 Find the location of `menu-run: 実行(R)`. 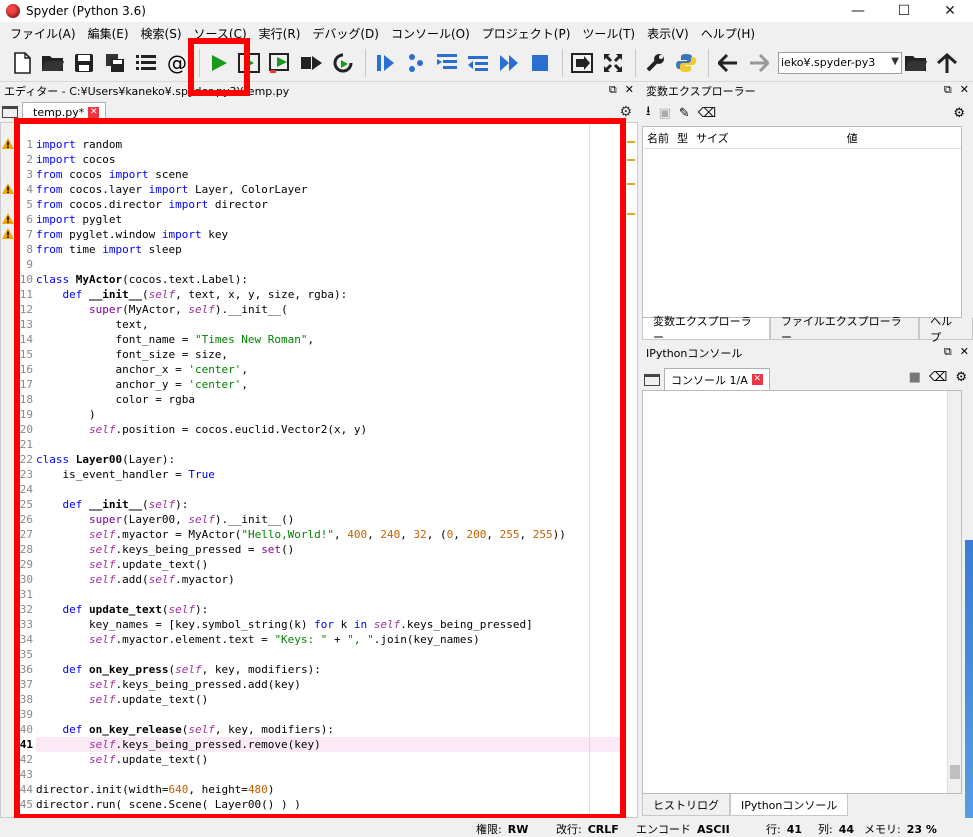

menu-run: 実行(R) is located at coordinates (280, 33).